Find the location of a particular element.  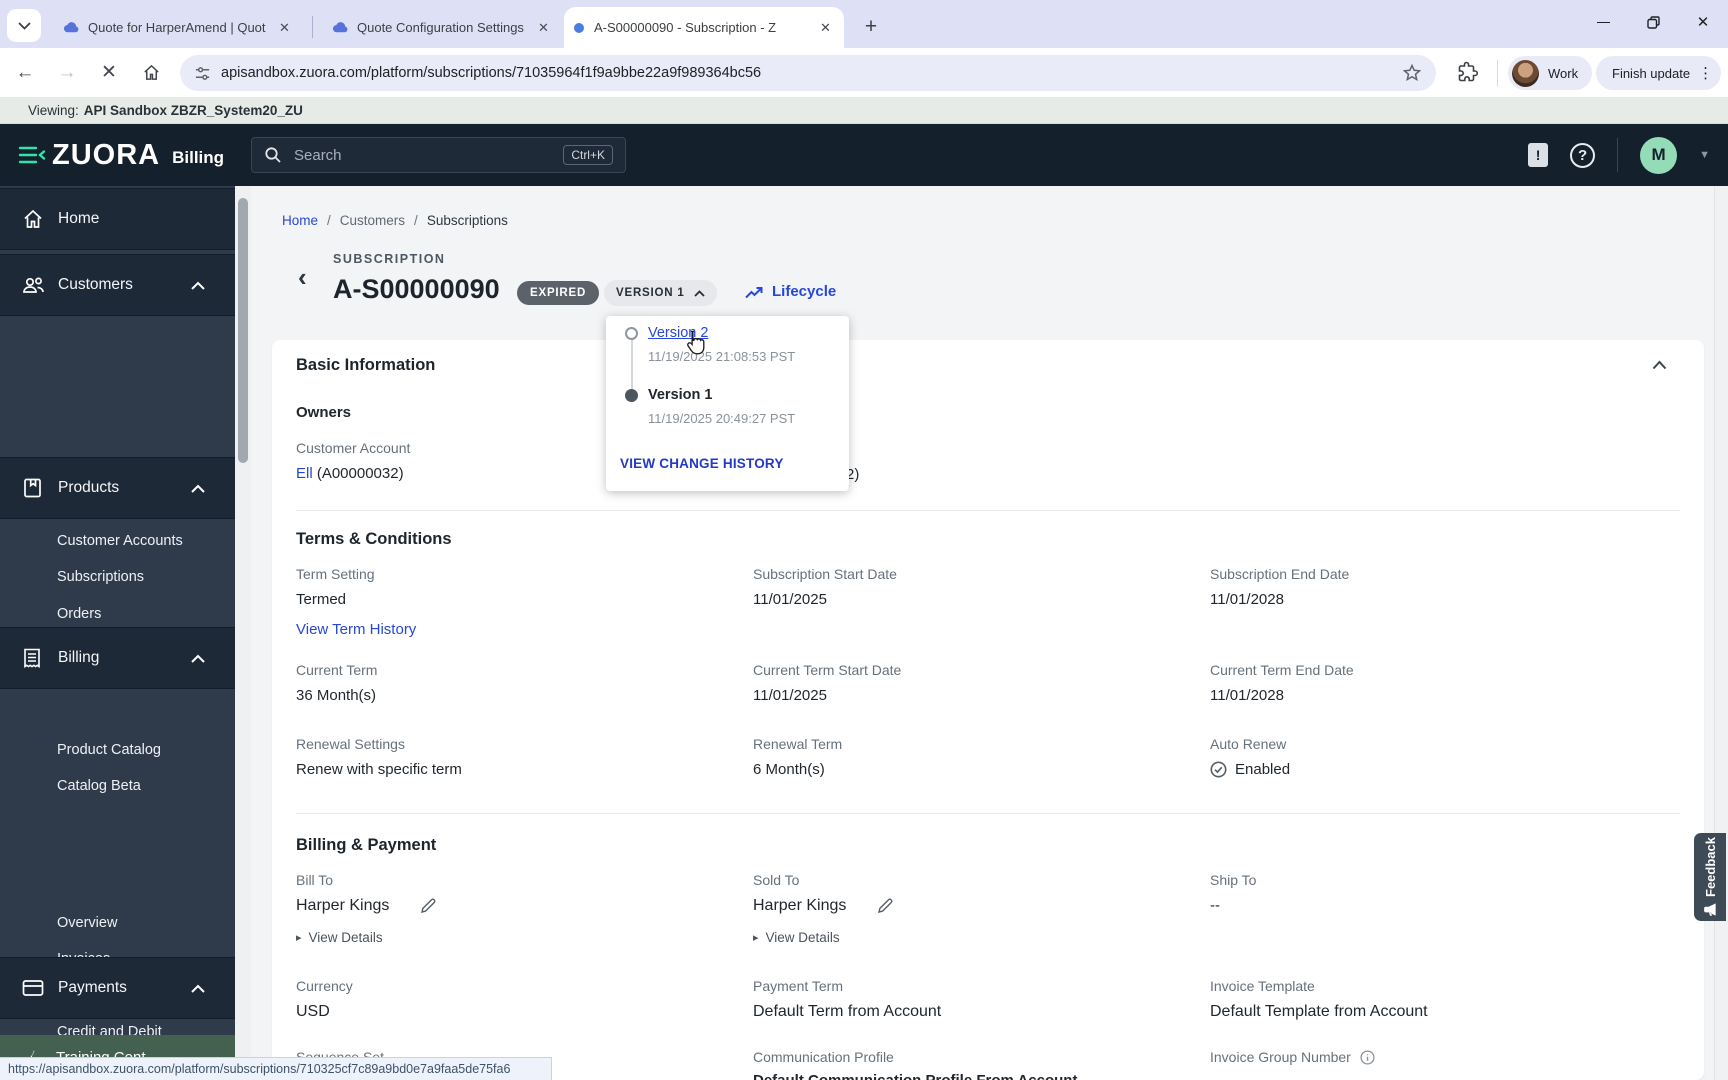

sidebar-group-customers: Customers is located at coordinates (117, 285).